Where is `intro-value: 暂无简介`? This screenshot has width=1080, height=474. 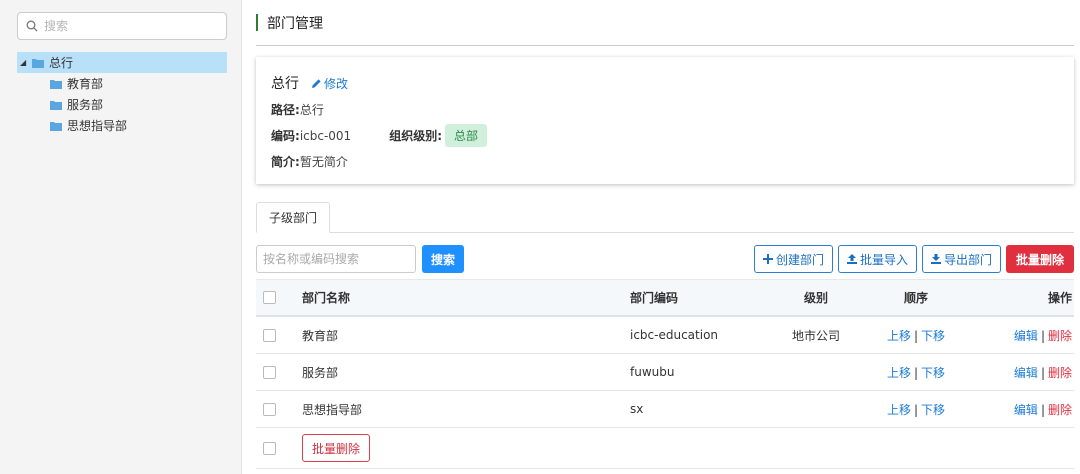
intro-value: 暂无简介 is located at coordinates (323, 162).